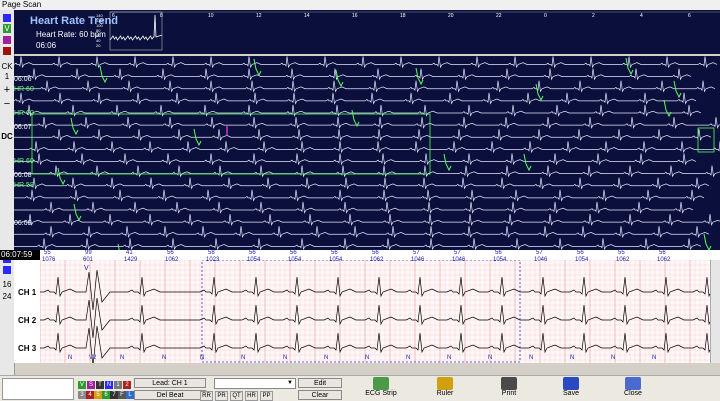 Image resolution: width=720 pixels, height=401 pixels. Describe the element at coordinates (499, 16) in the screenshot. I see `trend-x-tick: 22` at that location.